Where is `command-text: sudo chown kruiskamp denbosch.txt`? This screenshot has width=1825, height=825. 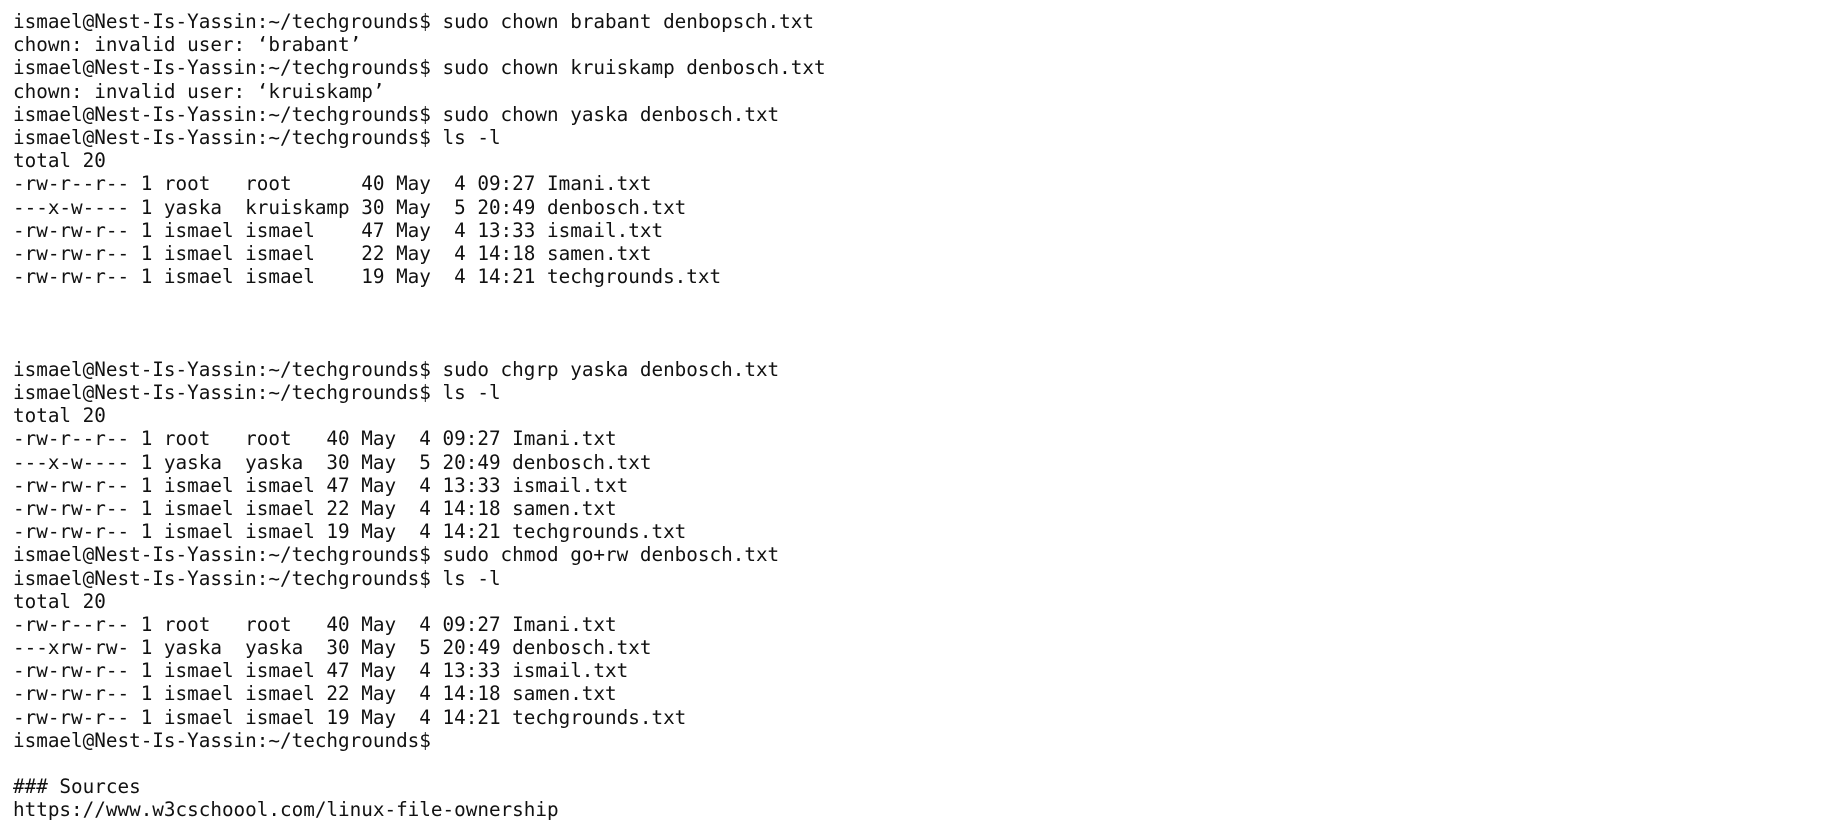
command-text: sudo chown kruiskamp denbosch.txt is located at coordinates (628, 68).